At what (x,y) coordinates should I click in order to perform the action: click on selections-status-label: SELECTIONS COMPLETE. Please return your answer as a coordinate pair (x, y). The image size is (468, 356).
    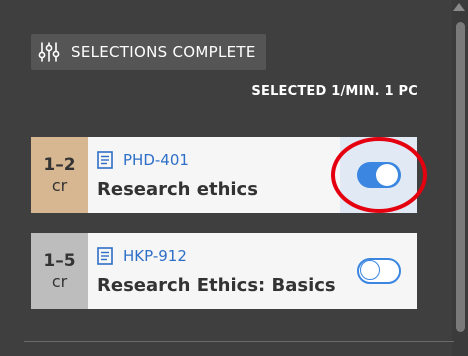
    Looking at the image, I should click on (163, 52).